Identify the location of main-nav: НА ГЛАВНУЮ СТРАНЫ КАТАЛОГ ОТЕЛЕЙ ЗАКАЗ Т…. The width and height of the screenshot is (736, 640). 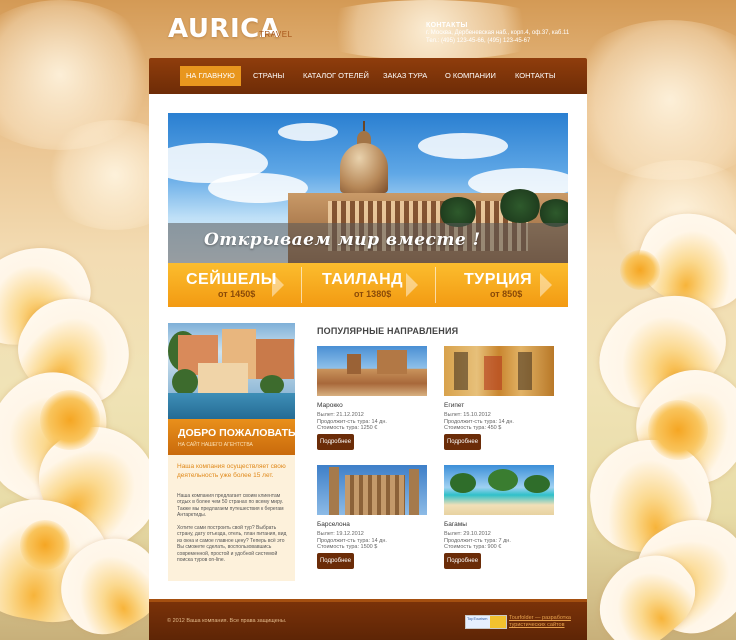
(368, 76).